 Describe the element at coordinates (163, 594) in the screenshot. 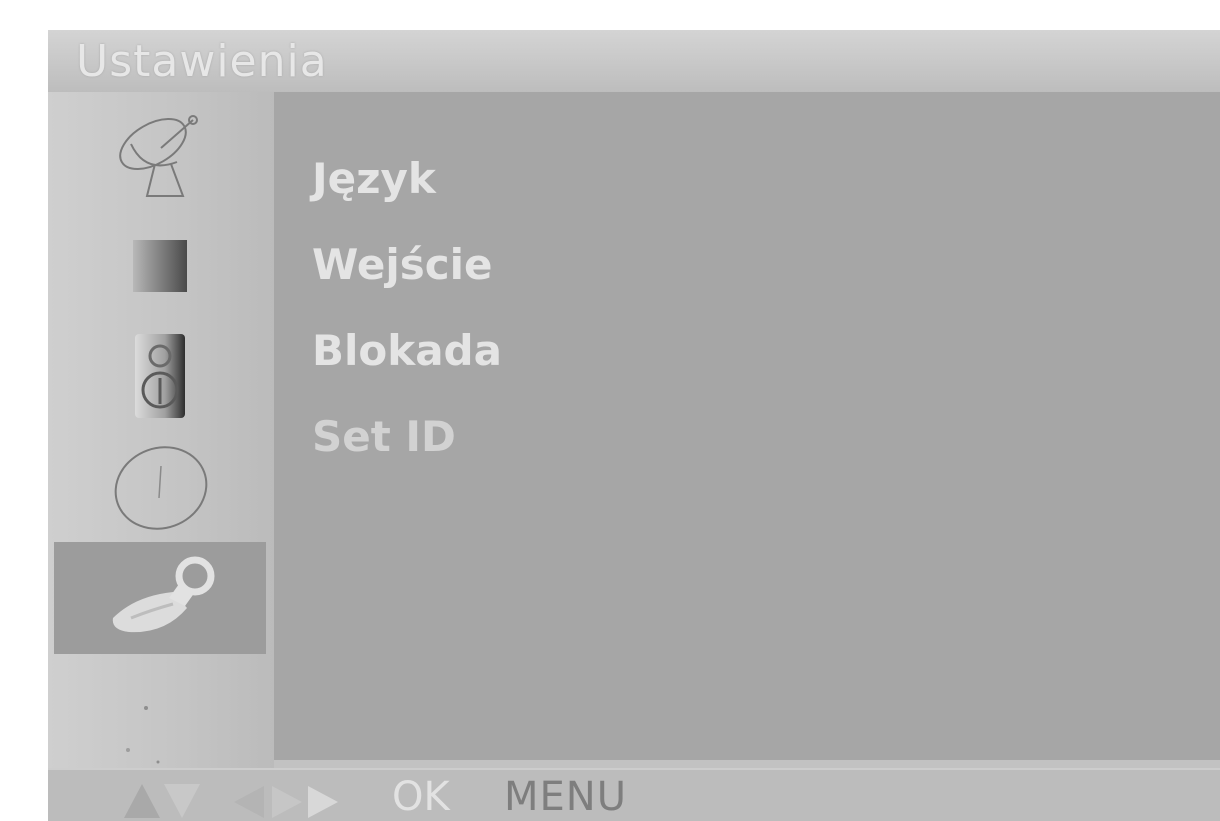

I see `wrench-icon` at that location.